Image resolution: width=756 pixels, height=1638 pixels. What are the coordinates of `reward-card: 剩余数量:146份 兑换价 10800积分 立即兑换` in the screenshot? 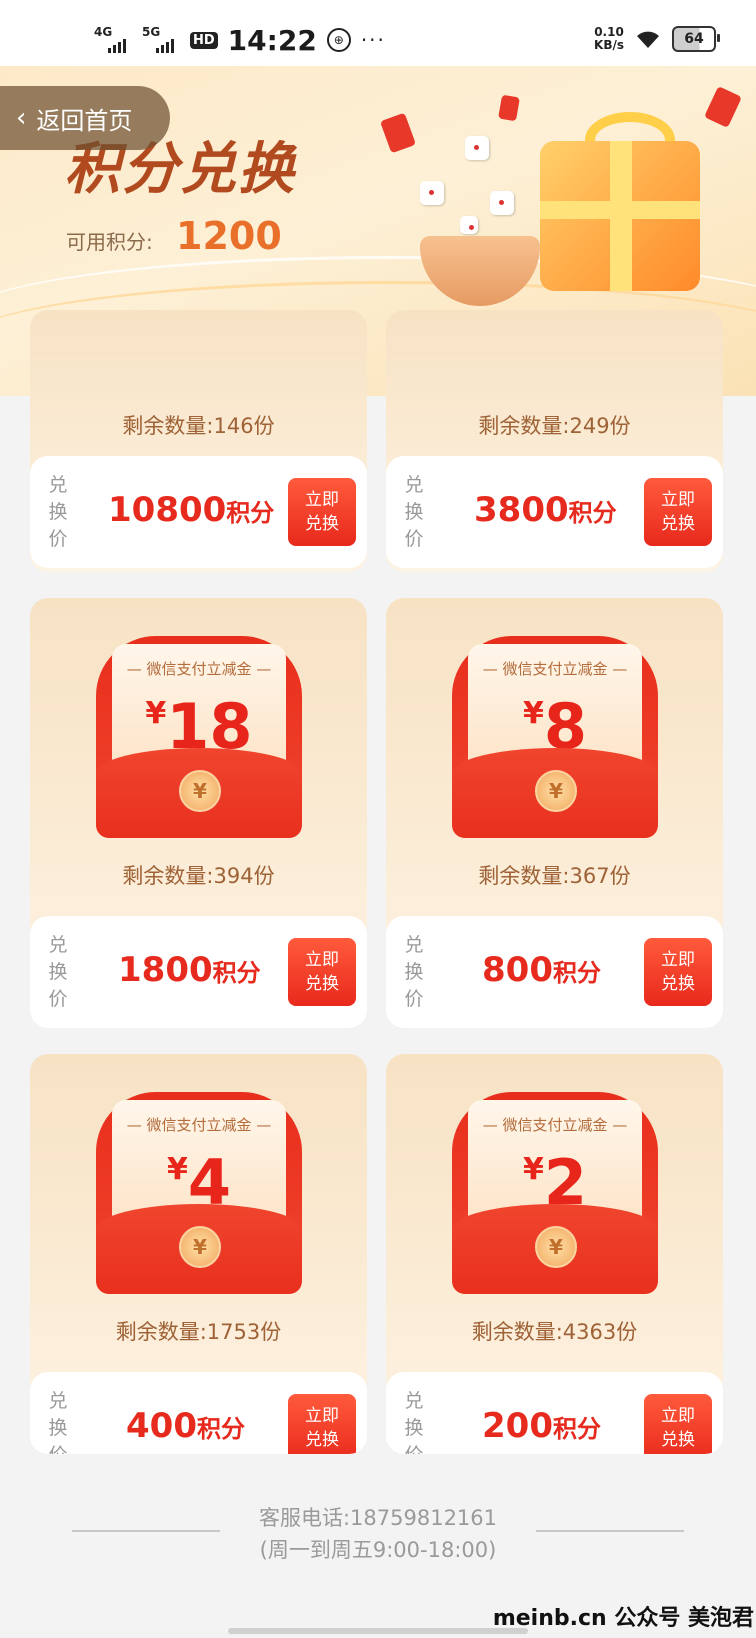 It's located at (198, 441).